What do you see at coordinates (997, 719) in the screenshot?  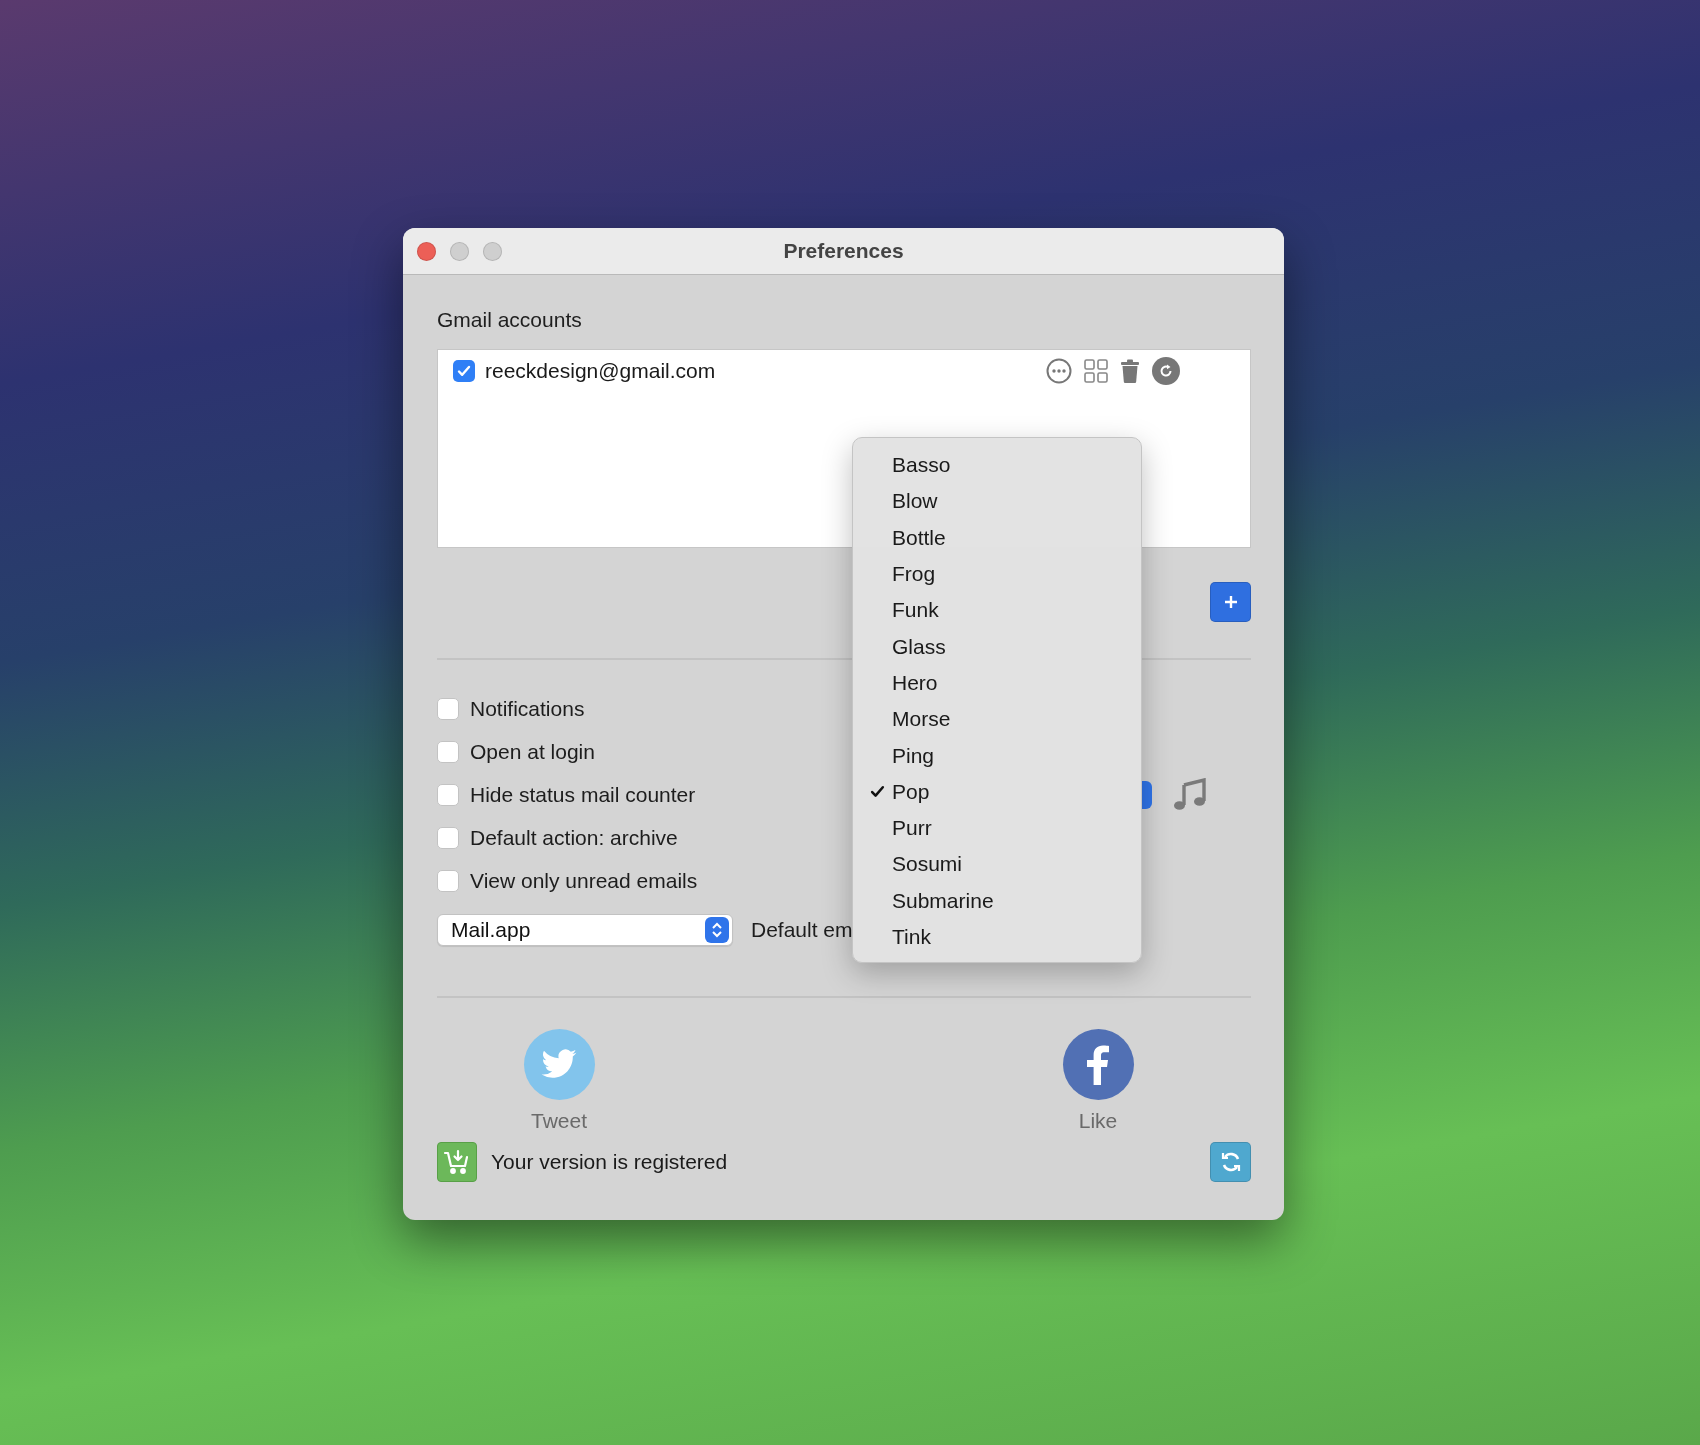 I see `menu-item: Morse` at bounding box center [997, 719].